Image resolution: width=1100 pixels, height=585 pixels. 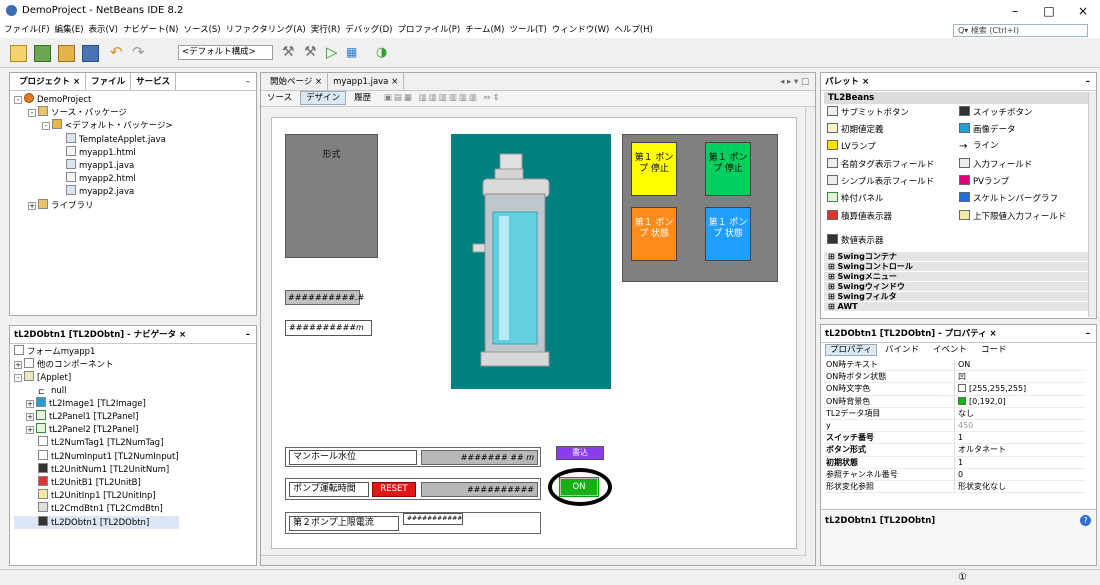 What do you see at coordinates (100, 335) in the screenshot?
I see `navigator-title: tL2DObtn1 [TL2DObtn] - ナビゲータ ×` at bounding box center [100, 335].